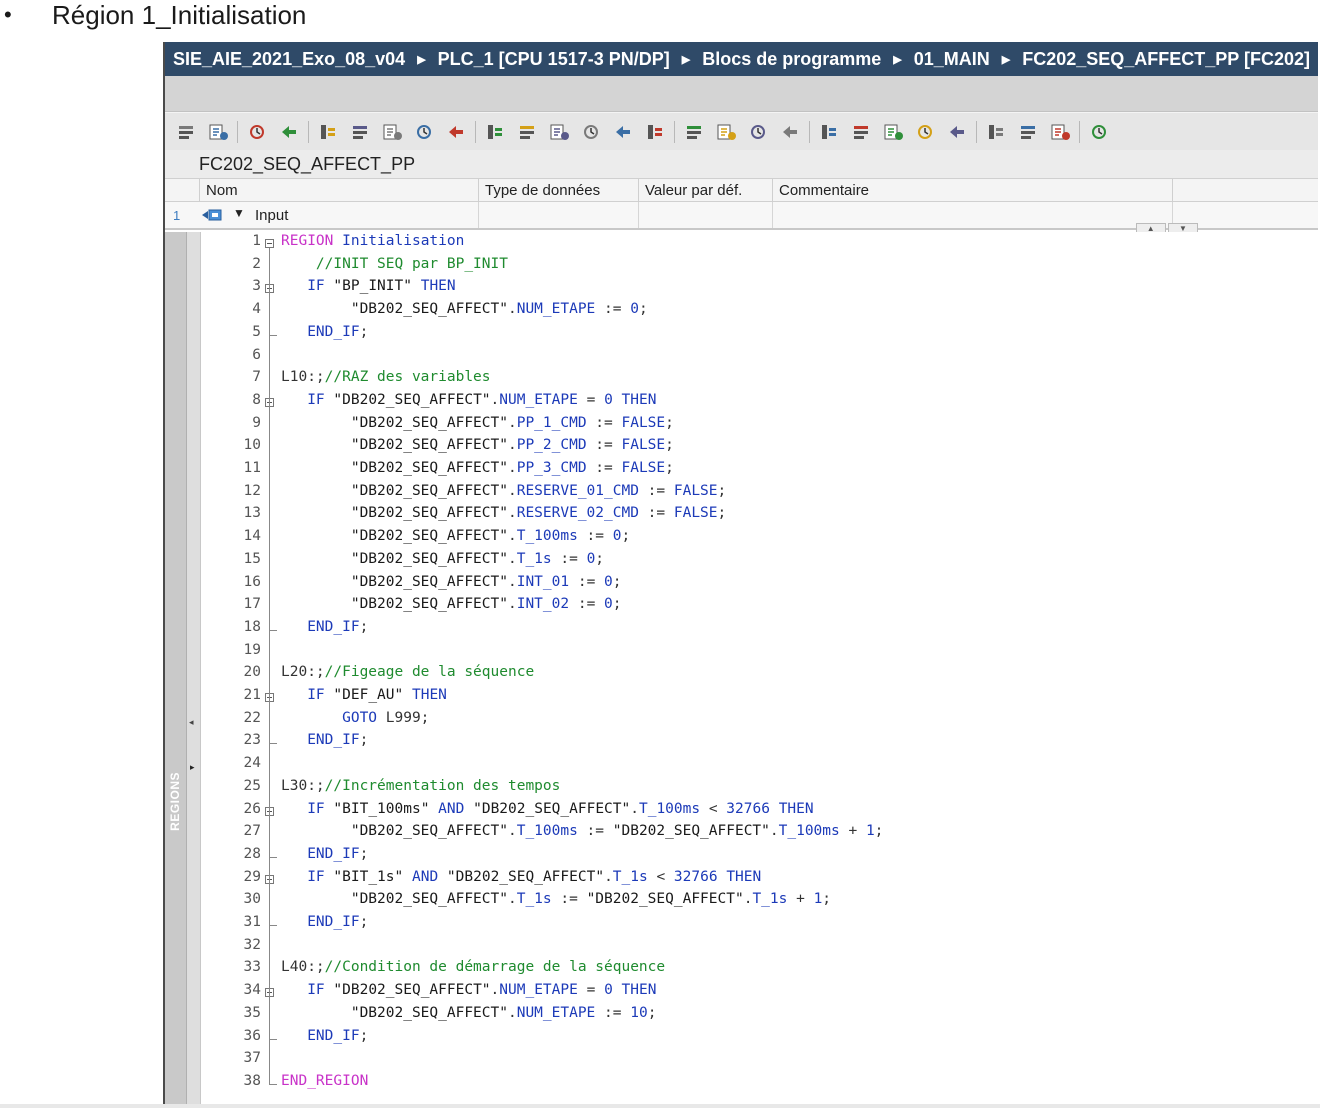  What do you see at coordinates (759, 675) in the screenshot?
I see `code-line: 20 L20:;//Figeage de la séquence` at bounding box center [759, 675].